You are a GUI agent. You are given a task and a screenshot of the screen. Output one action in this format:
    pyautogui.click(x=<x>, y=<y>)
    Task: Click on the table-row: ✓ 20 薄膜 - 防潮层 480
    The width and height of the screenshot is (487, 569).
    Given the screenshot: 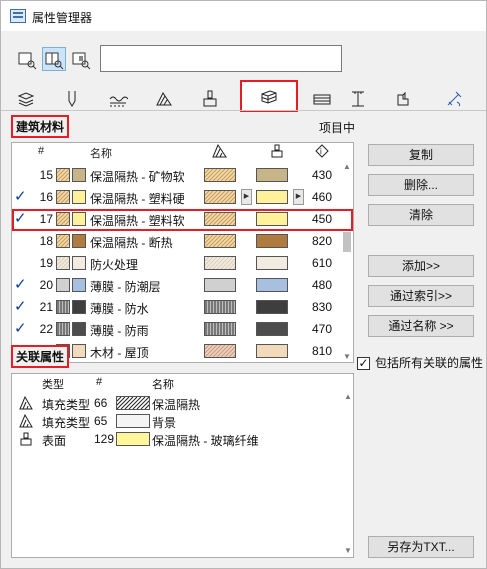 What is the action you would take?
    pyautogui.click(x=176, y=285)
    